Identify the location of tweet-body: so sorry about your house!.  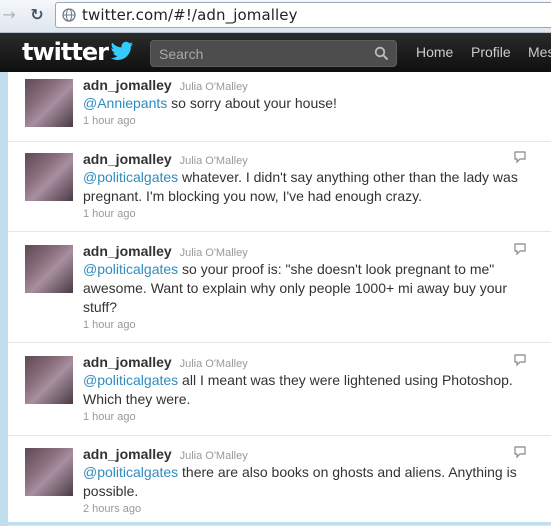
(252, 103).